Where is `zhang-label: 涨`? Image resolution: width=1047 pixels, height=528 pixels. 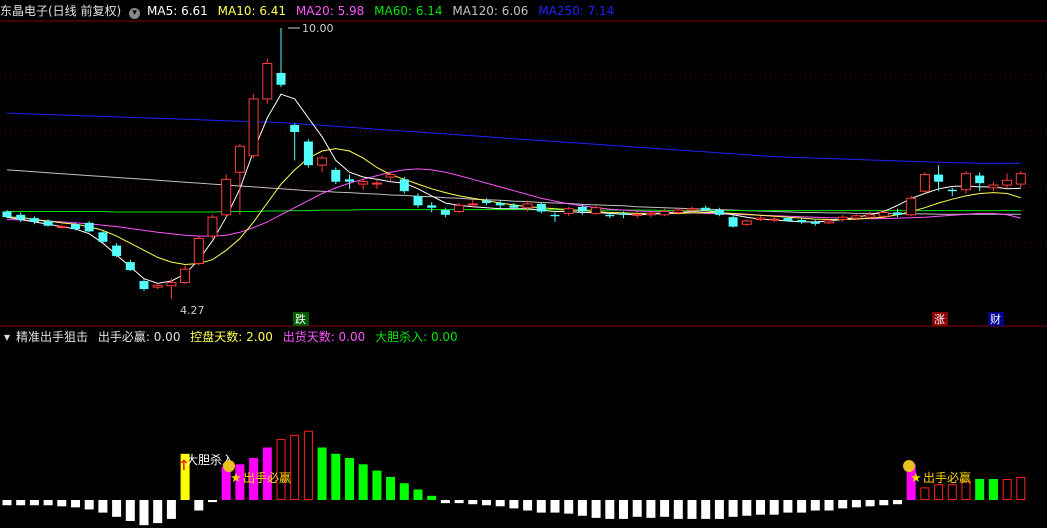 zhang-label: 涨 is located at coordinates (939, 319).